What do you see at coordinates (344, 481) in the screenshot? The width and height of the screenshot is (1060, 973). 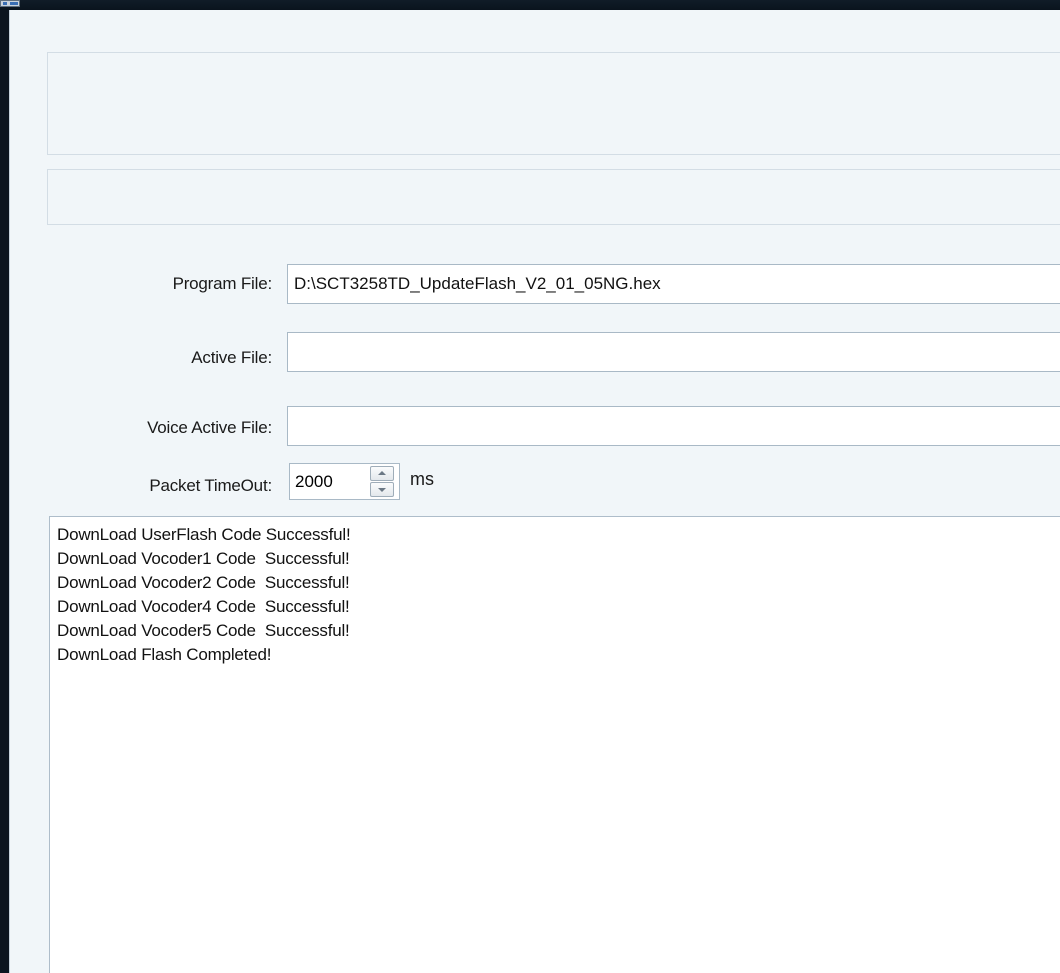 I see `packet-timeout-stepper` at bounding box center [344, 481].